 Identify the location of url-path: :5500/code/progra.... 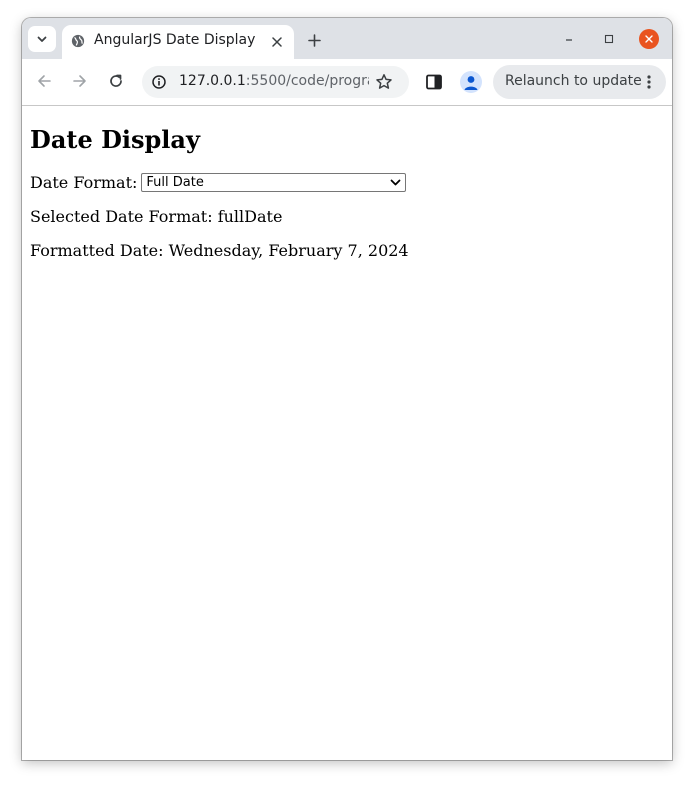
(307, 81).